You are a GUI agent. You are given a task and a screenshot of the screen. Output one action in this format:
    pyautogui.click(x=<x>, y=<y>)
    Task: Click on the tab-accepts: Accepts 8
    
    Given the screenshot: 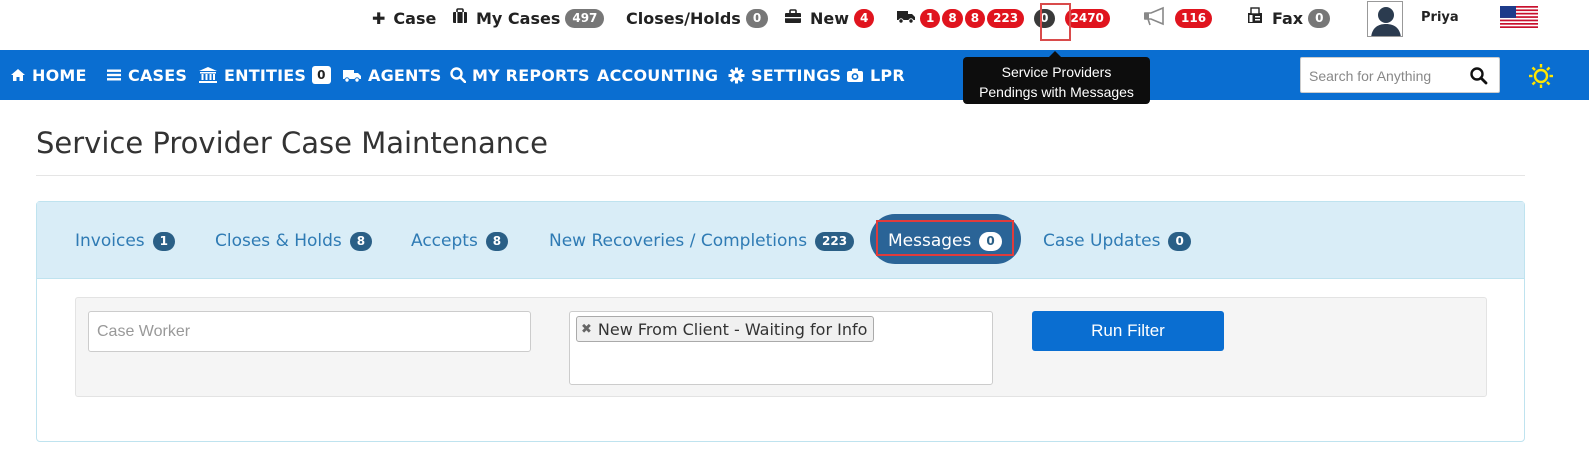 What is the action you would take?
    pyautogui.click(x=460, y=241)
    